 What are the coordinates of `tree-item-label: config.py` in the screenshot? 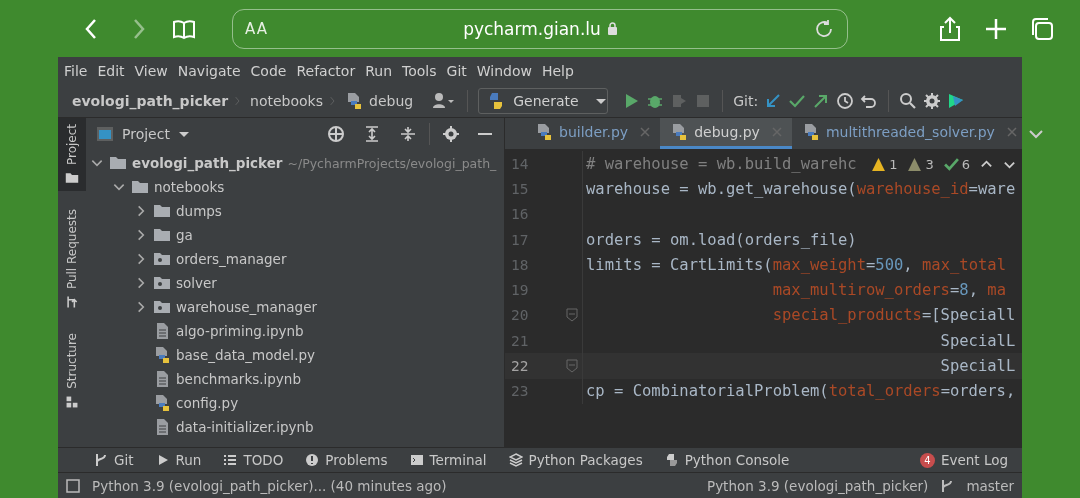 It's located at (207, 403).